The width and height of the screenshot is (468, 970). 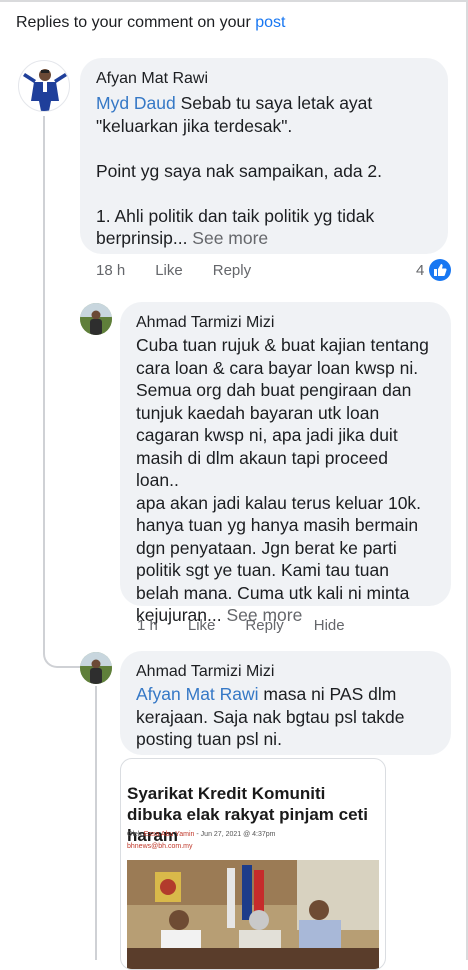 I want to click on see-more-link: See more, so click(x=227, y=238).